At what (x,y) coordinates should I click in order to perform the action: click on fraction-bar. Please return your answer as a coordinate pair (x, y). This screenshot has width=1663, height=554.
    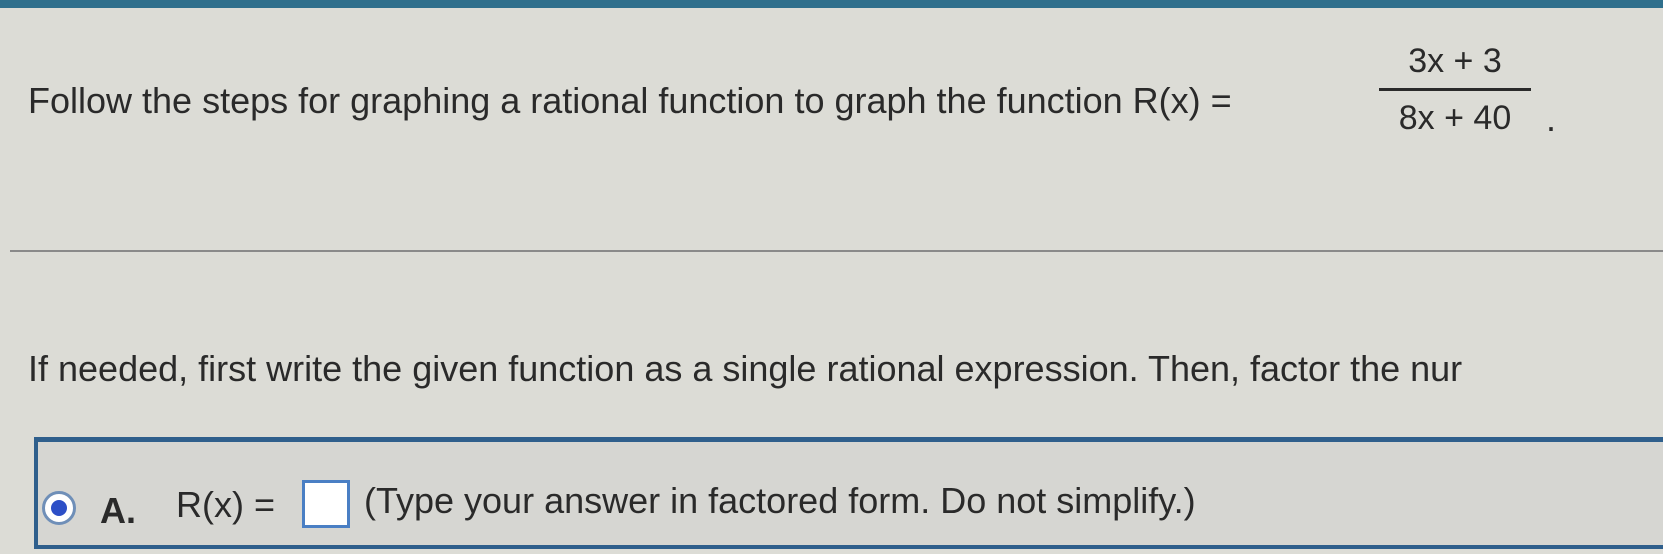
    Looking at the image, I should click on (1455, 89).